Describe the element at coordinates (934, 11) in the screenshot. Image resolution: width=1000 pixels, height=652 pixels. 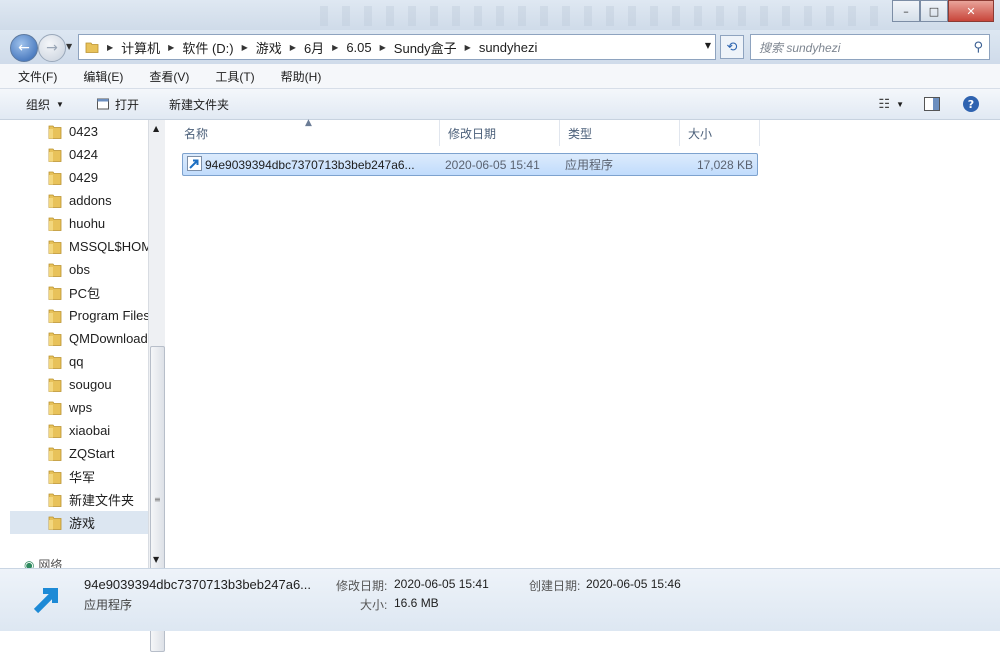
I see `maximize-button: □` at that location.